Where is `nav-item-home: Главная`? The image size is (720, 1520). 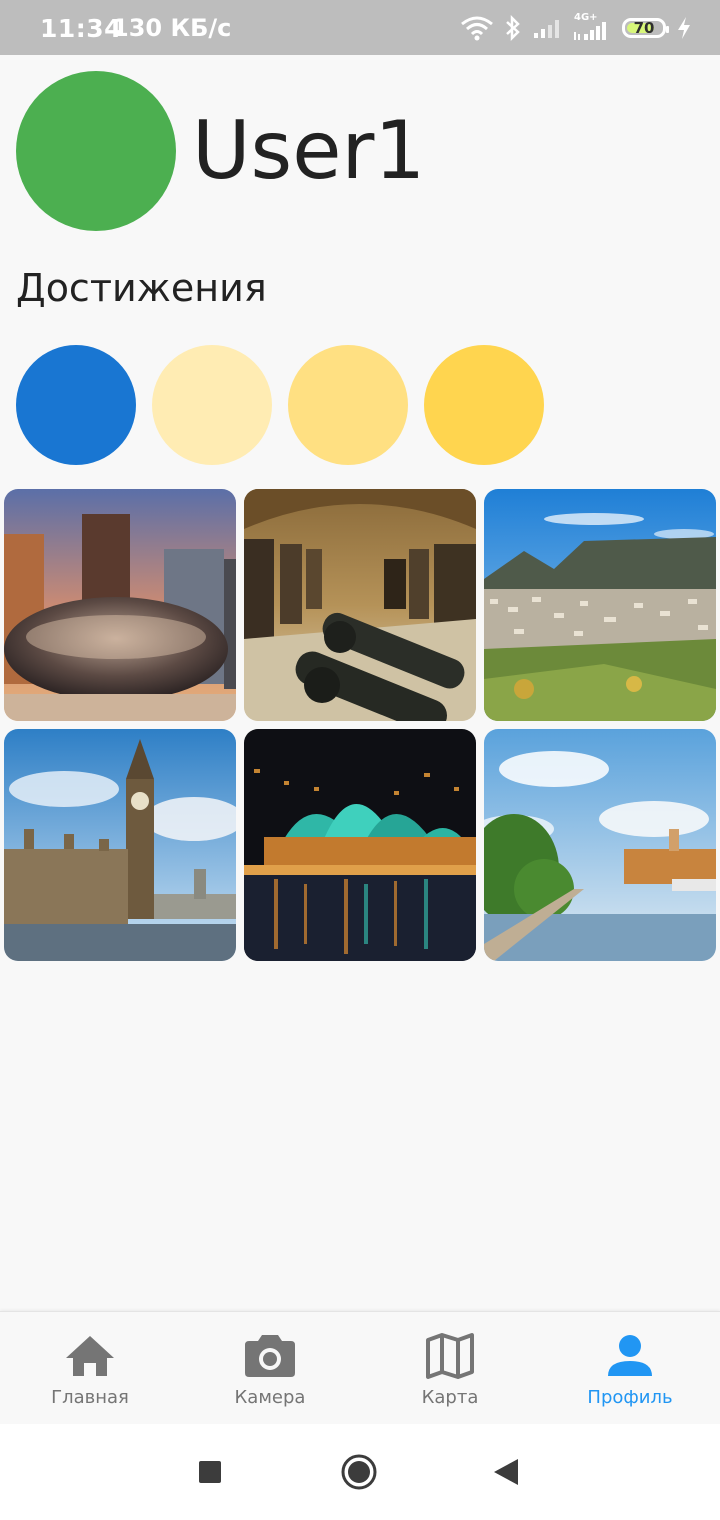
nav-item-home: Главная is located at coordinates (90, 1368).